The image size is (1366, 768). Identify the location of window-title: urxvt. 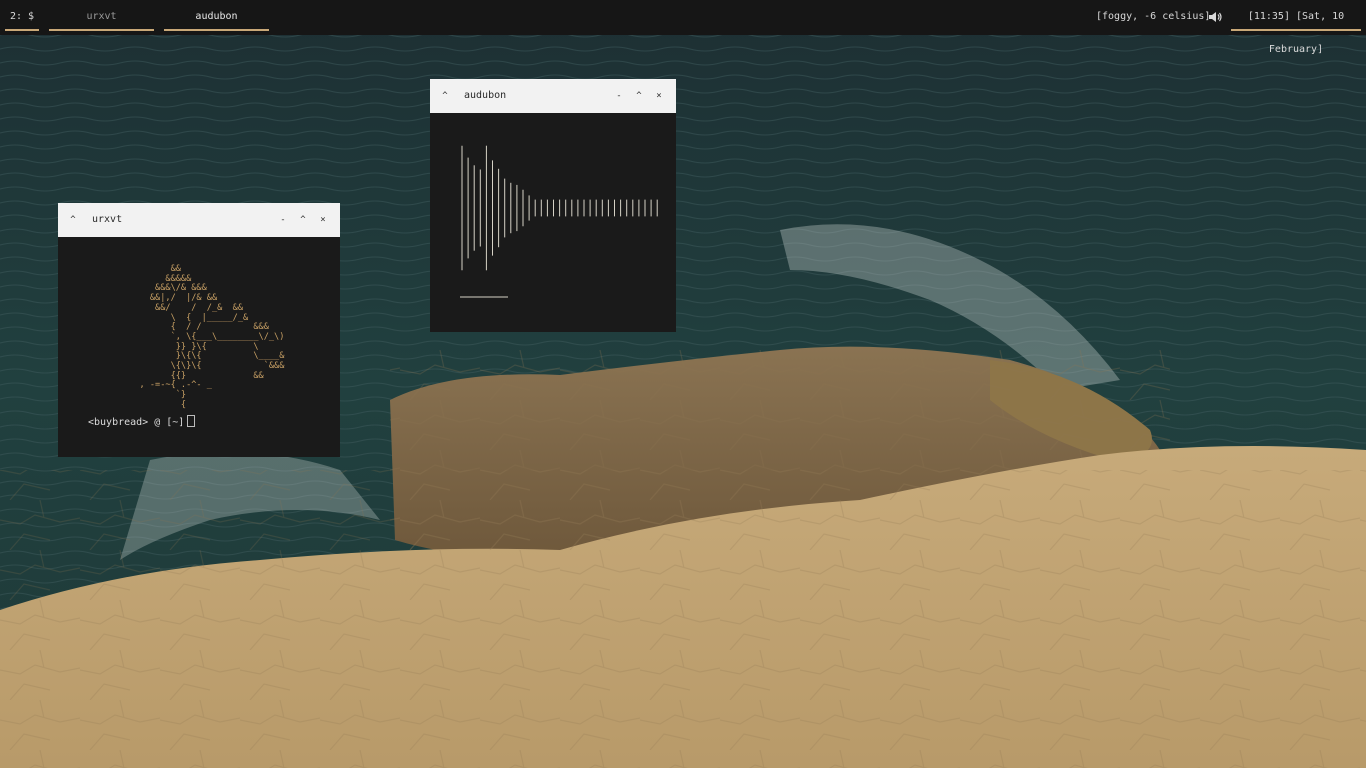
(107, 219).